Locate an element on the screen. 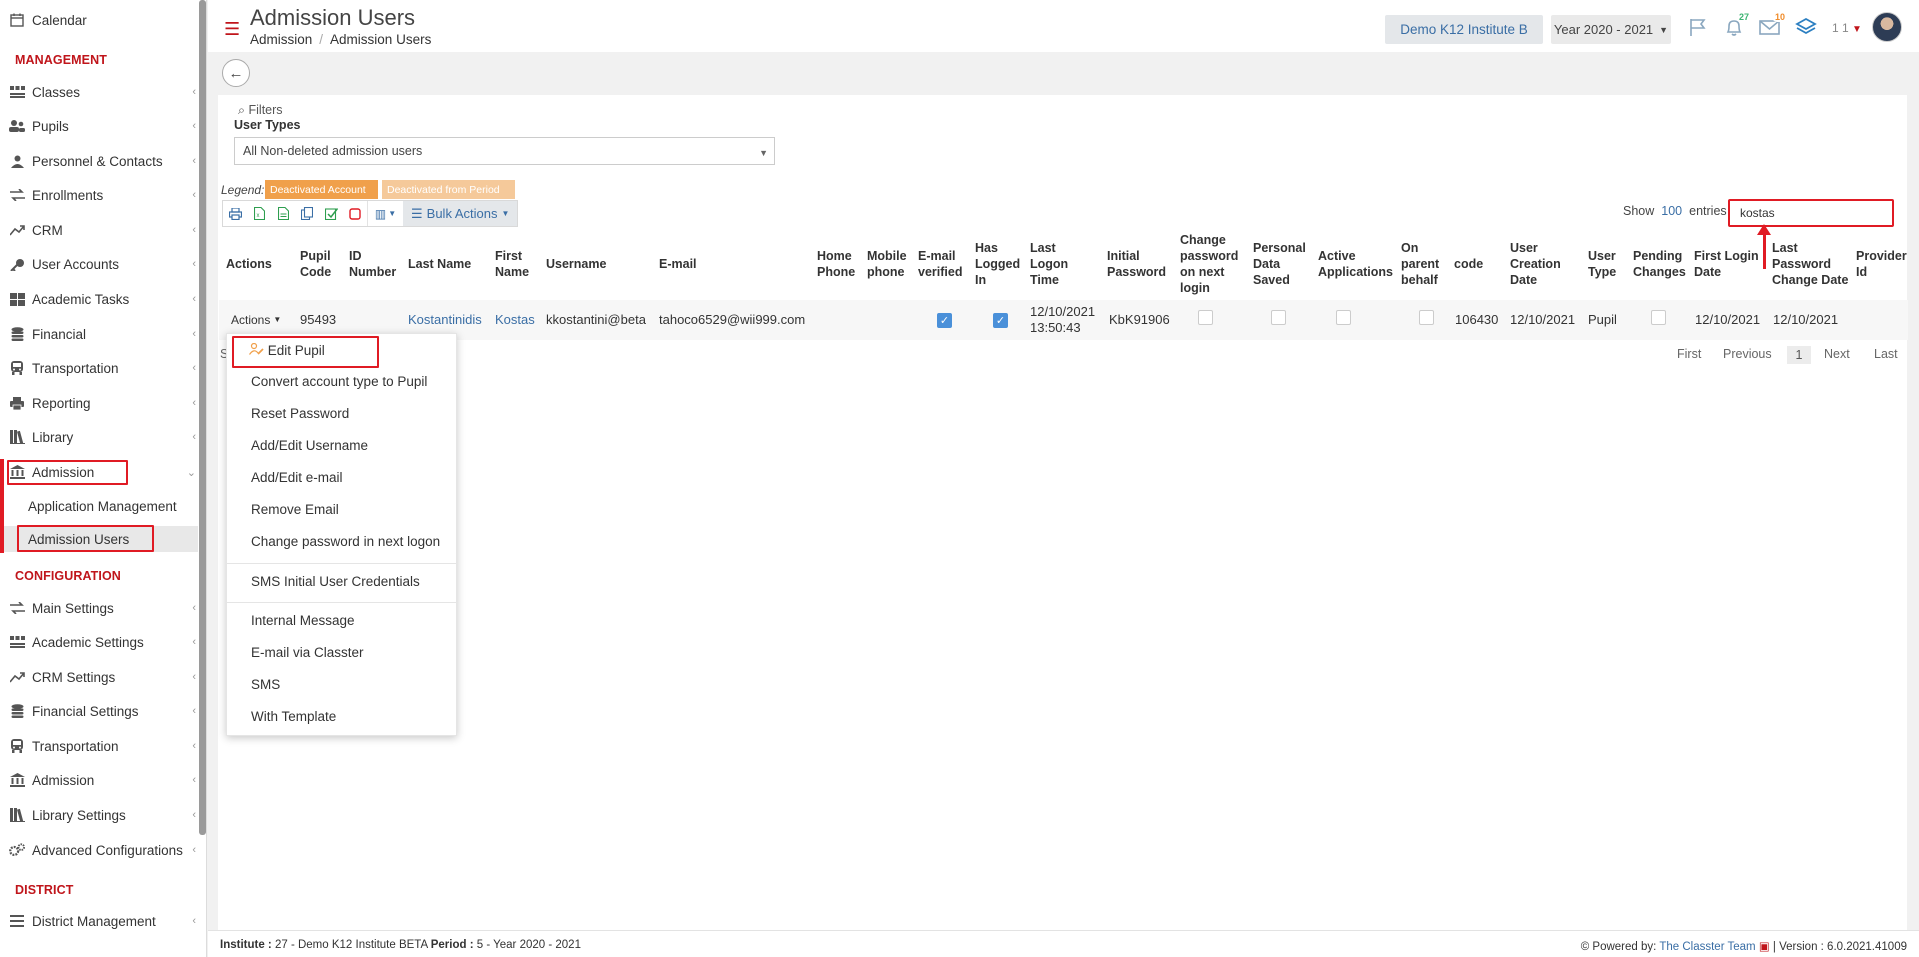 This screenshot has width=1919, height=957. menu-item-reset-password: Reset Password is located at coordinates (300, 413).